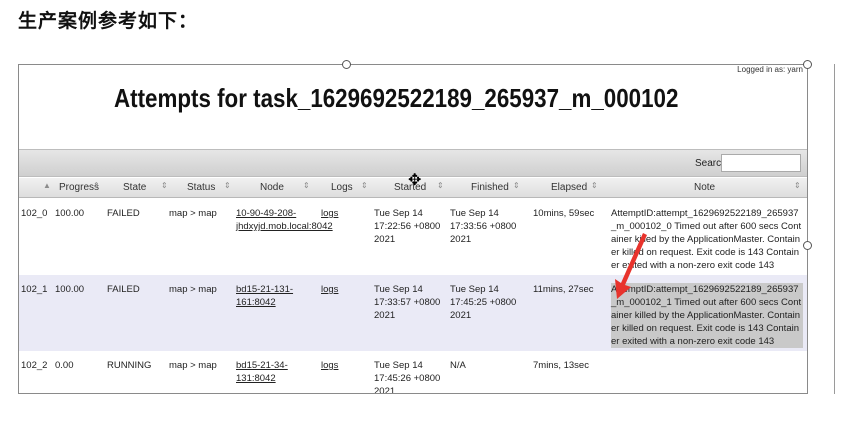 Image resolution: width=868 pixels, height=439 pixels. Describe the element at coordinates (704, 187) in the screenshot. I see `column-header-note: Note` at that location.